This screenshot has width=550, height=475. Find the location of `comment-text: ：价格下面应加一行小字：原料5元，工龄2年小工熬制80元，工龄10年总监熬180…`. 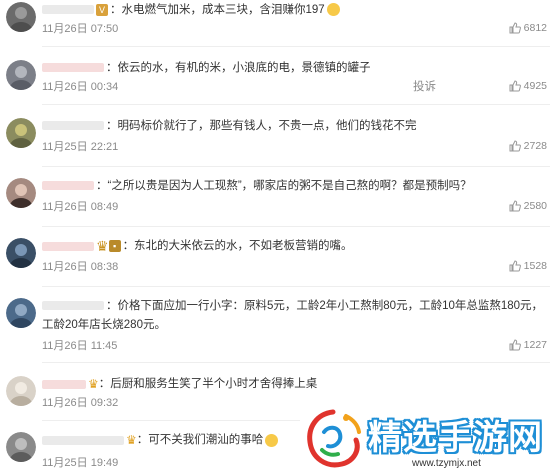

comment-text: ：价格下面应加一行小字：原料5元，工龄2年小工熬制80元，工龄10年总监熬180… is located at coordinates (325, 306).